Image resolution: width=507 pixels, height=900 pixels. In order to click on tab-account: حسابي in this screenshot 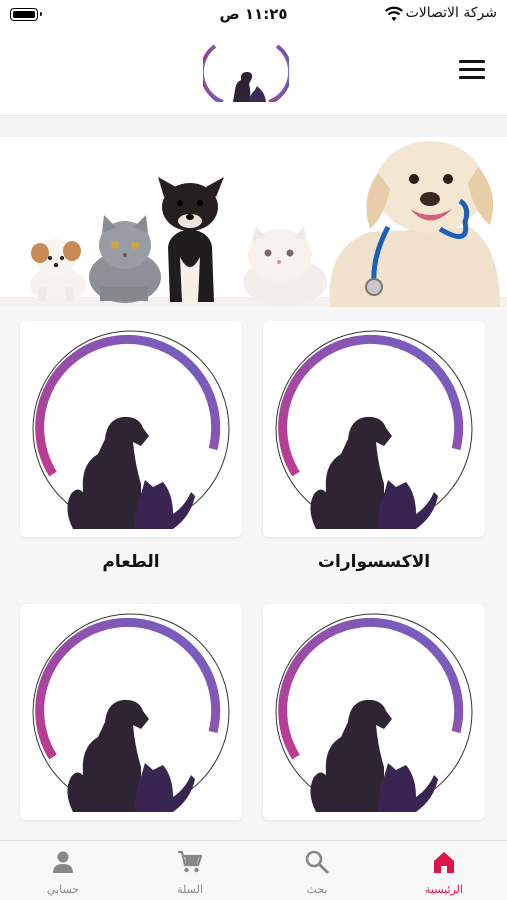, I will do `click(63, 870)`.